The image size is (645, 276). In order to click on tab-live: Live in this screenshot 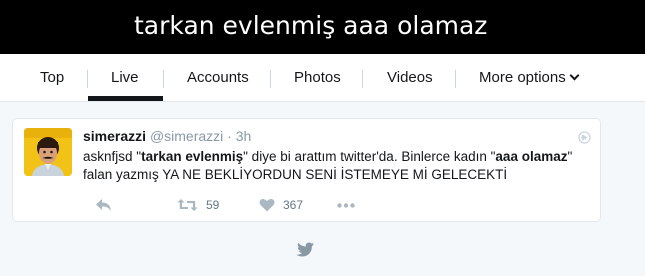, I will do `click(125, 77)`.